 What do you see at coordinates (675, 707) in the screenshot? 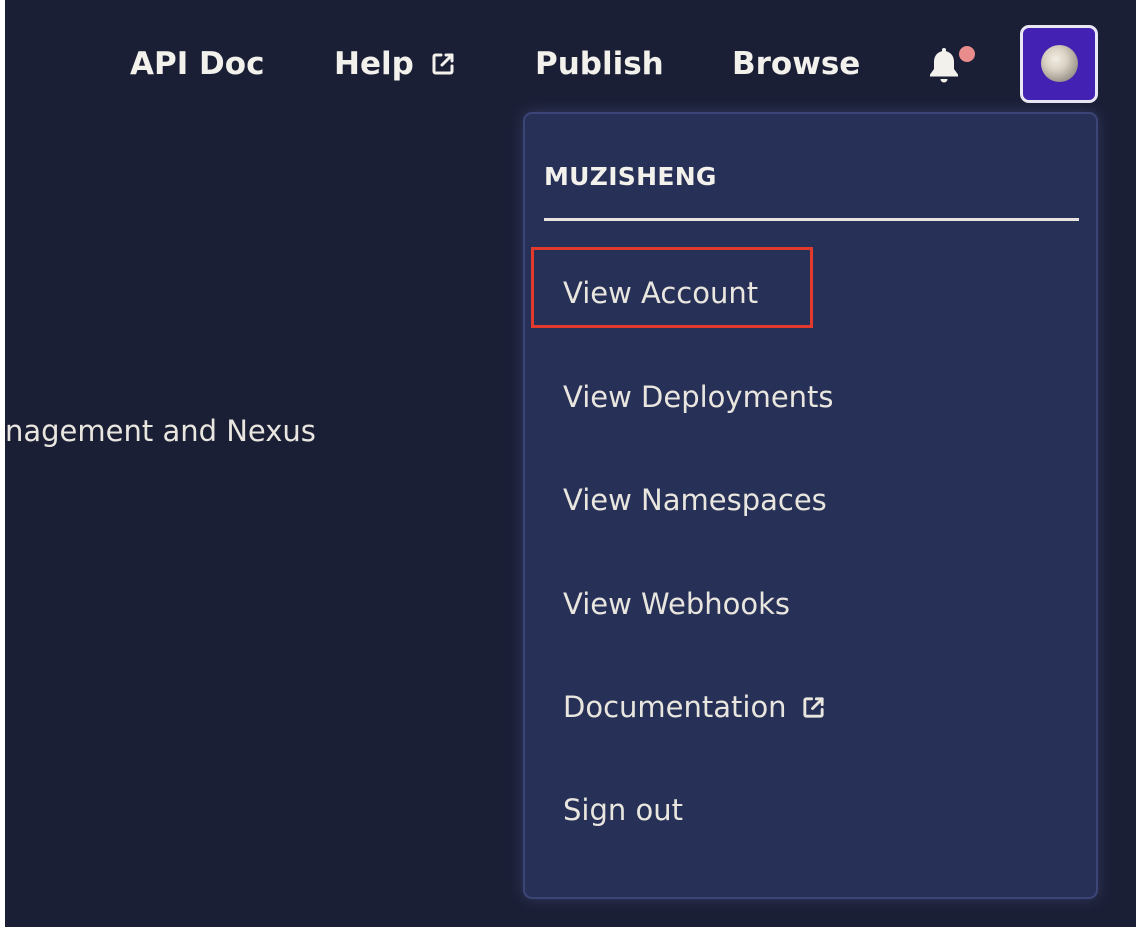
I see `menu-item-label: Documentation` at bounding box center [675, 707].